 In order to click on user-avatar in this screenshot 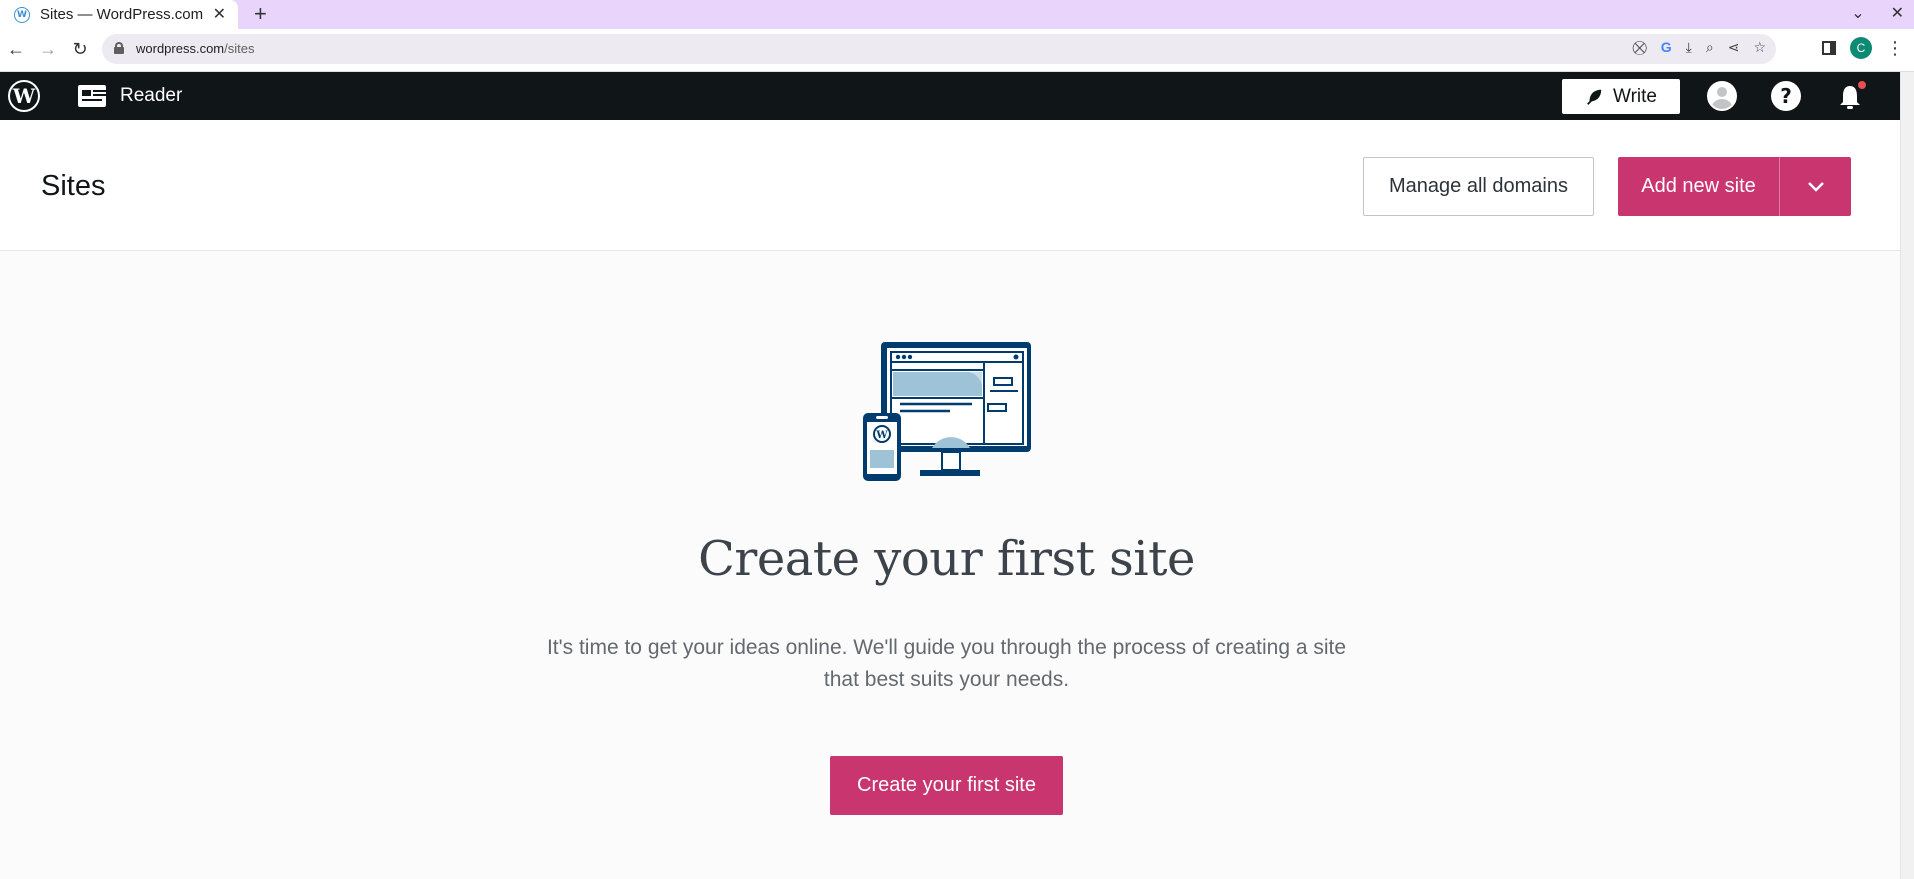, I will do `click(1722, 96)`.